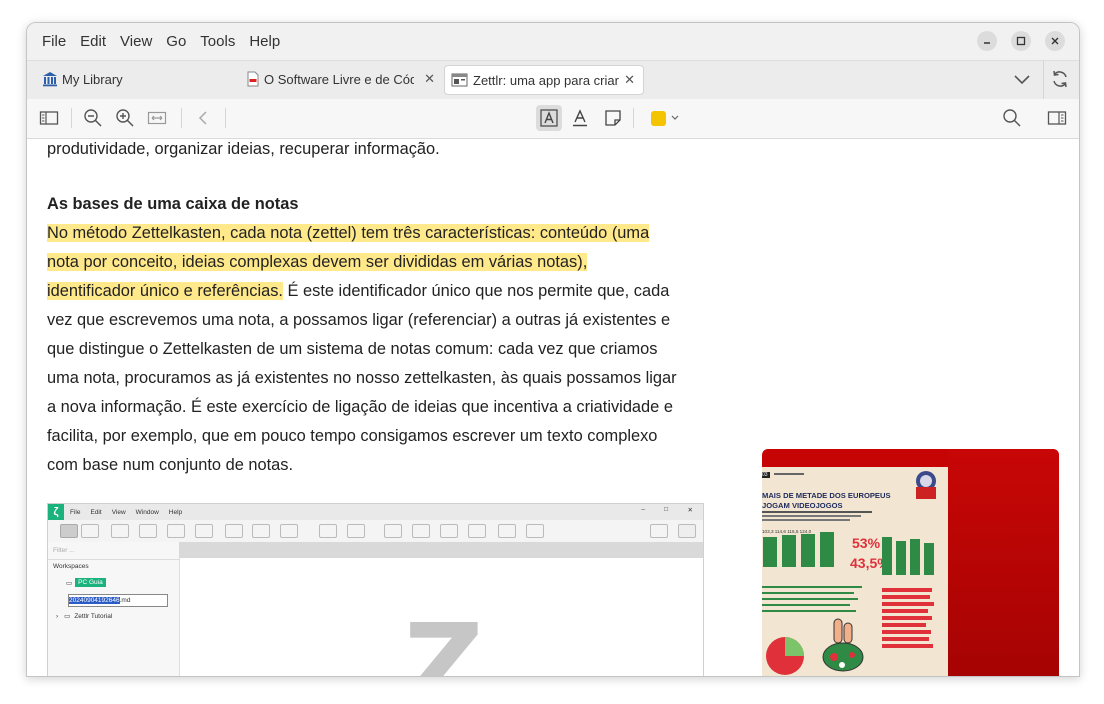 Image resolution: width=1104 pixels, height=704 pixels. I want to click on search-icon, so click(1012, 118).